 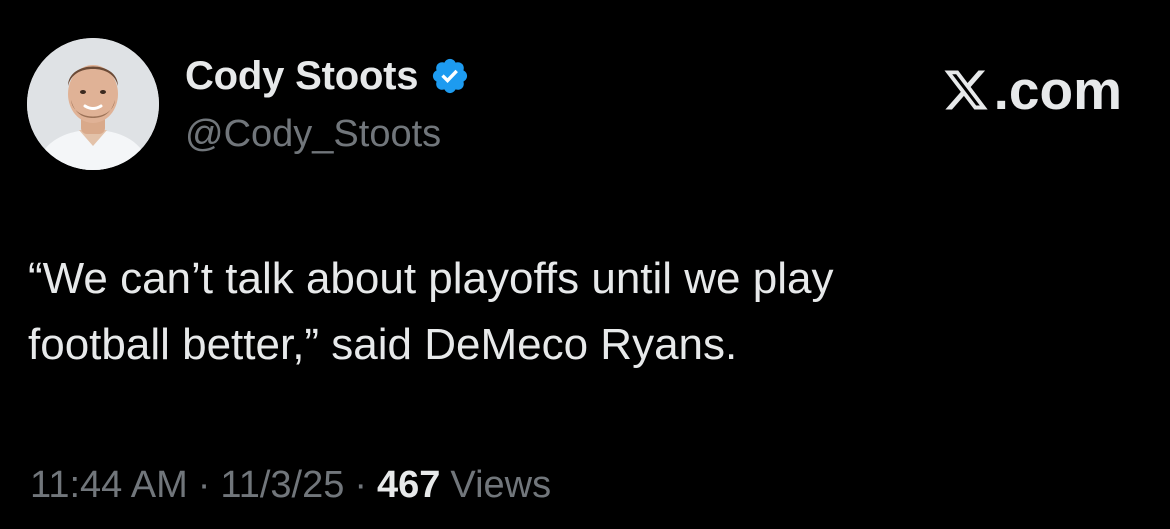 I want to click on verified-badge-icon, so click(x=450, y=76).